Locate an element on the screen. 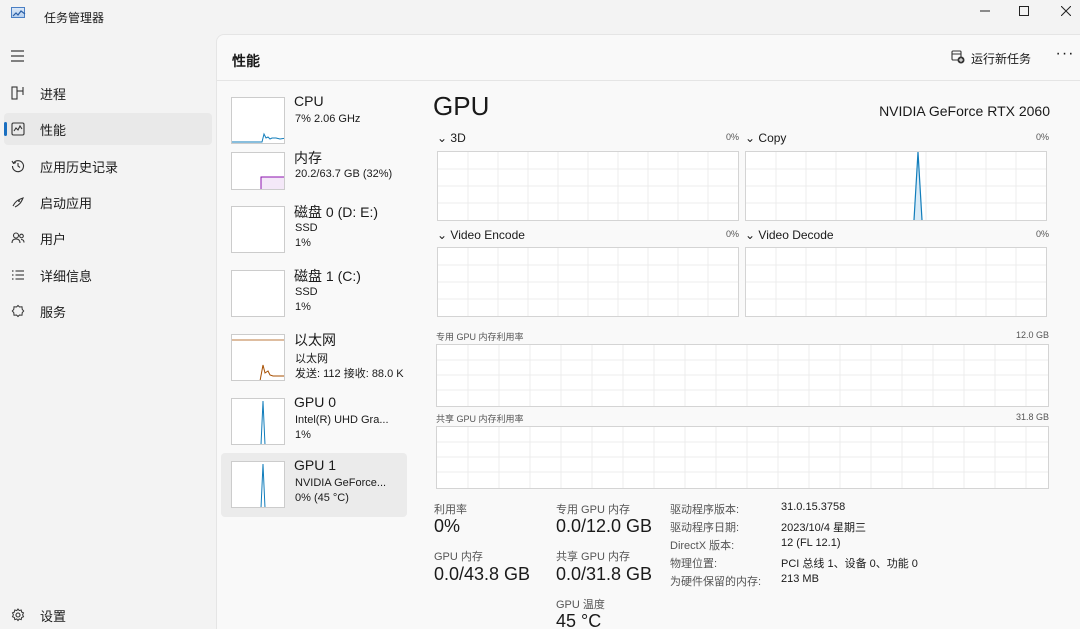  cpu-thumbnail-graph is located at coordinates (258, 120).